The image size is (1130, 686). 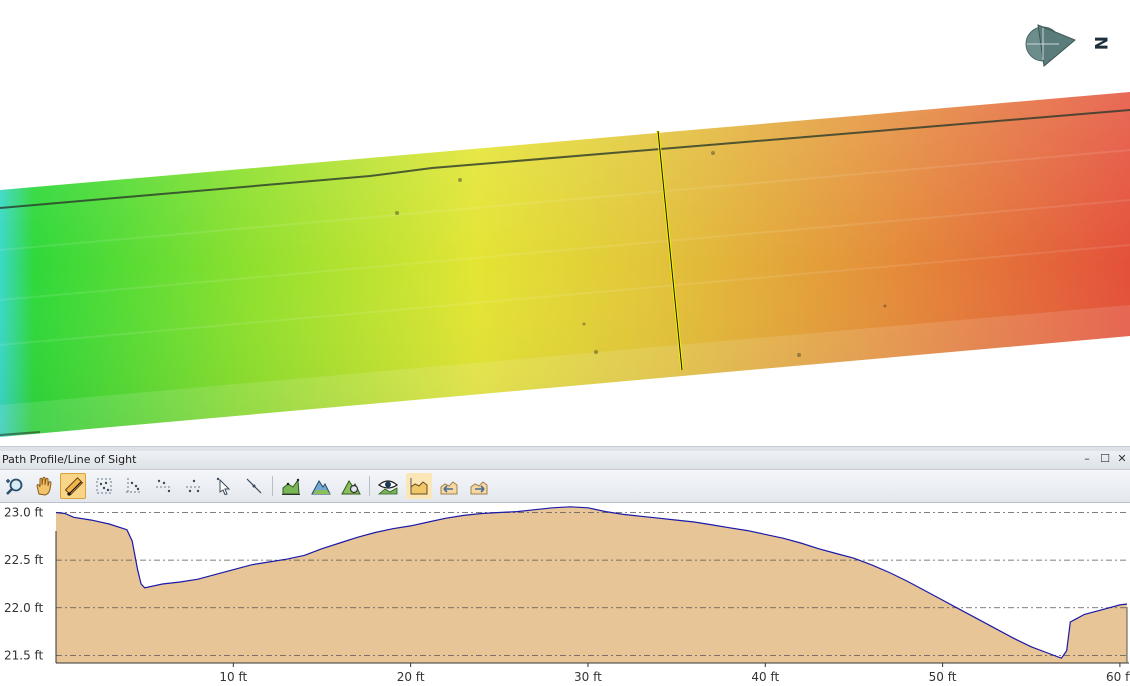 What do you see at coordinates (24, 560) in the screenshot?
I see `y-tick-label: 22.5 ft` at bounding box center [24, 560].